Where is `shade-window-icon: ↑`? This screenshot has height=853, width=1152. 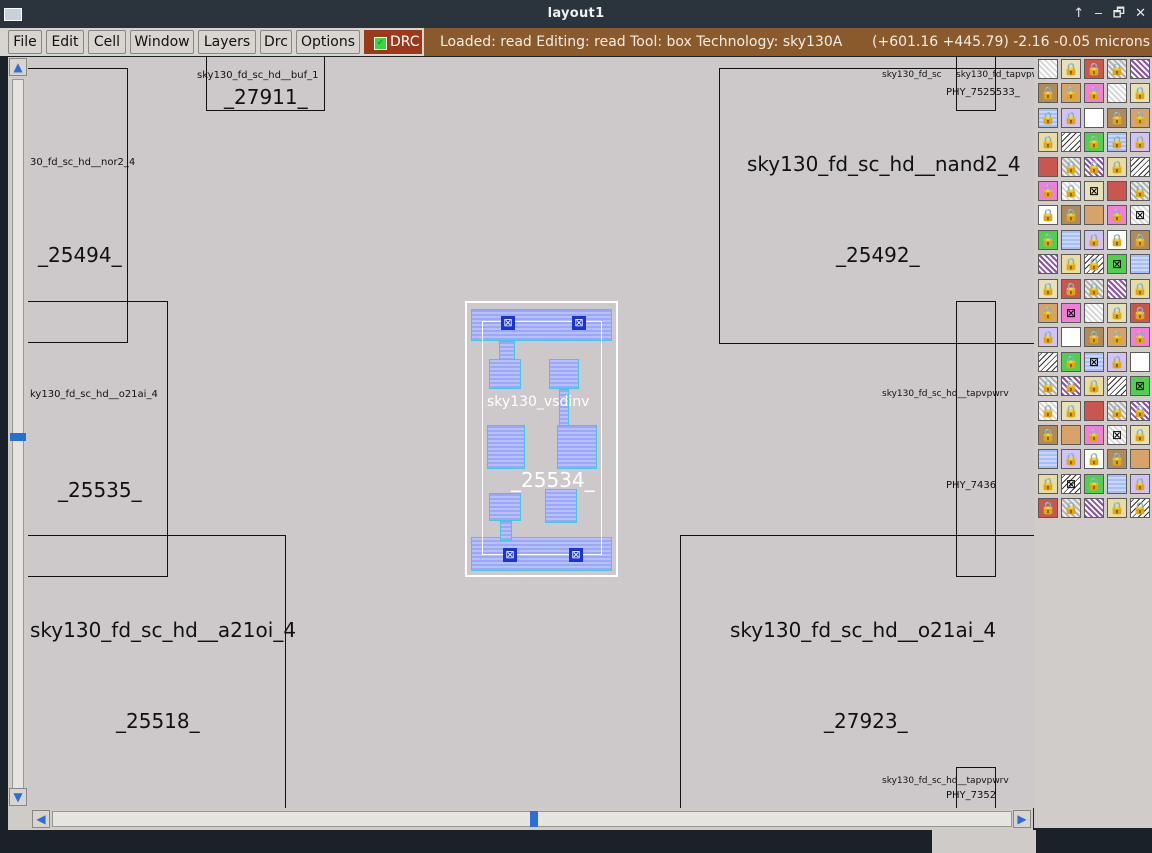 shade-window-icon: ↑ is located at coordinates (1078, 13).